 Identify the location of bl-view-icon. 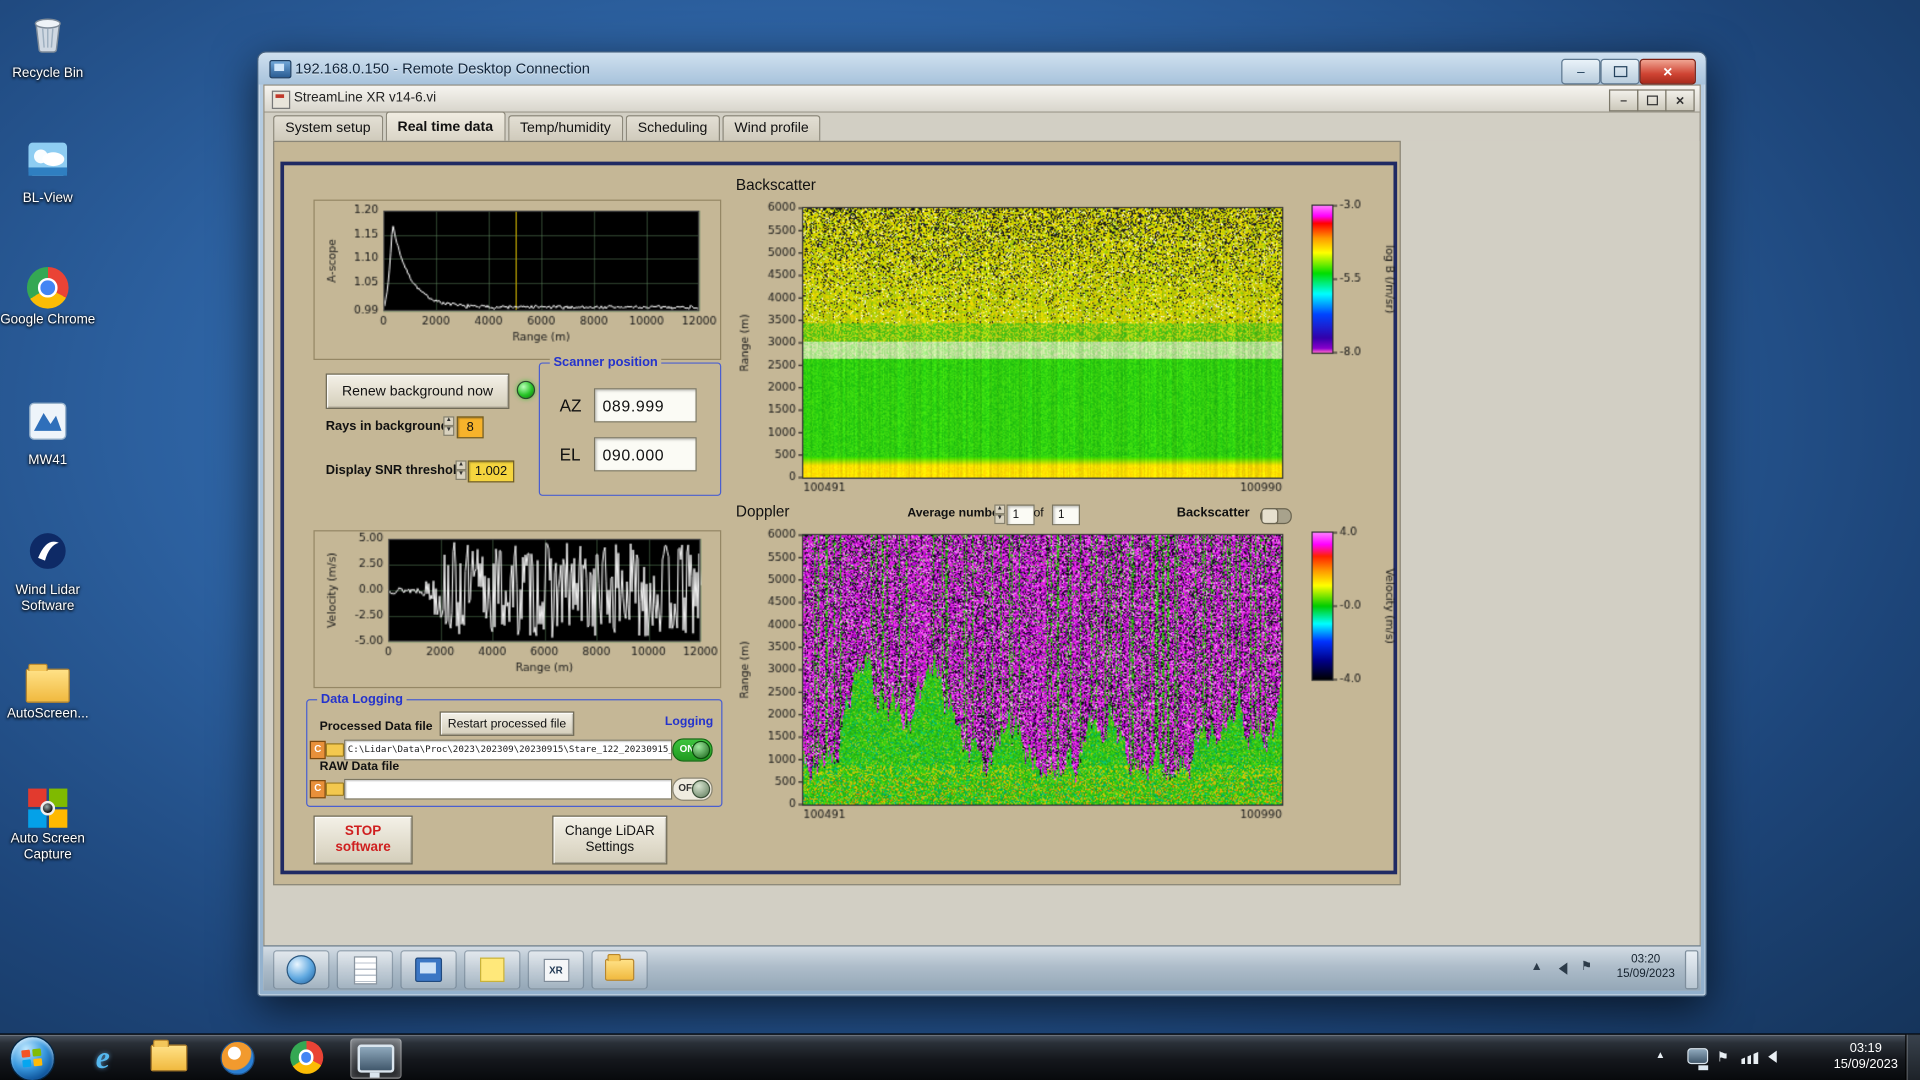
(48, 162).